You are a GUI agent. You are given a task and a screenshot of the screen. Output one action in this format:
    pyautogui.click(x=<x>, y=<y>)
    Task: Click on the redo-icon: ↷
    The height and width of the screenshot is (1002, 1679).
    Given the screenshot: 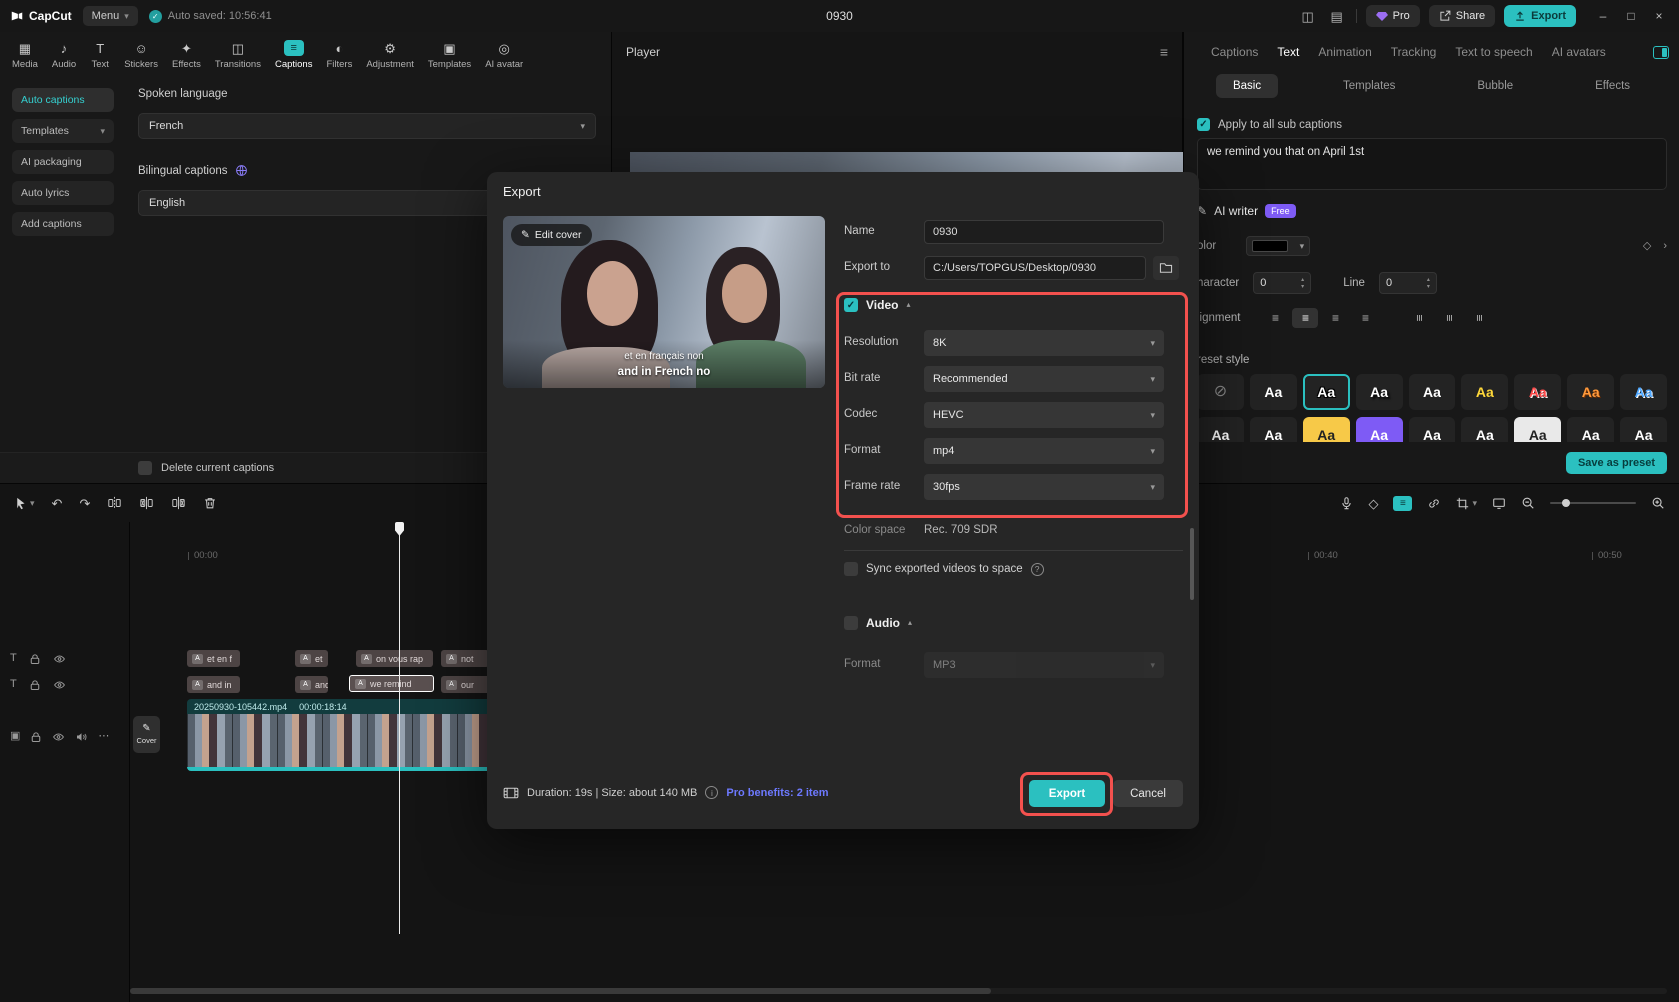 What is the action you would take?
    pyautogui.click(x=84, y=503)
    